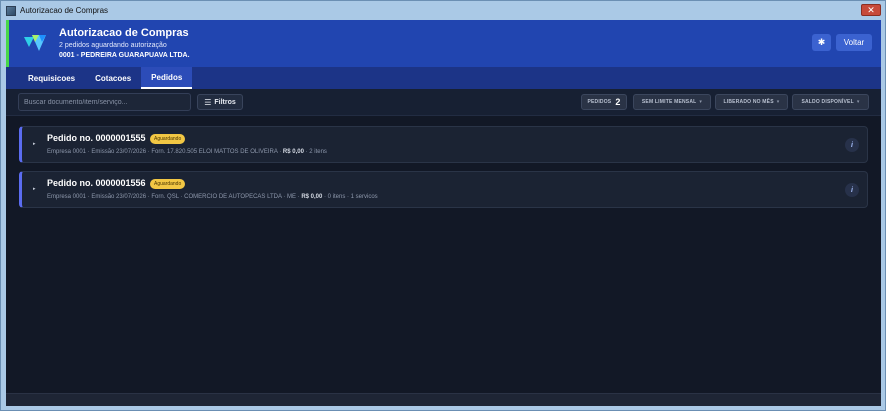 Image resolution: width=886 pixels, height=411 pixels. I want to click on monthly-limit-chip: SEM LIMITE MENSAL ▾, so click(672, 102).